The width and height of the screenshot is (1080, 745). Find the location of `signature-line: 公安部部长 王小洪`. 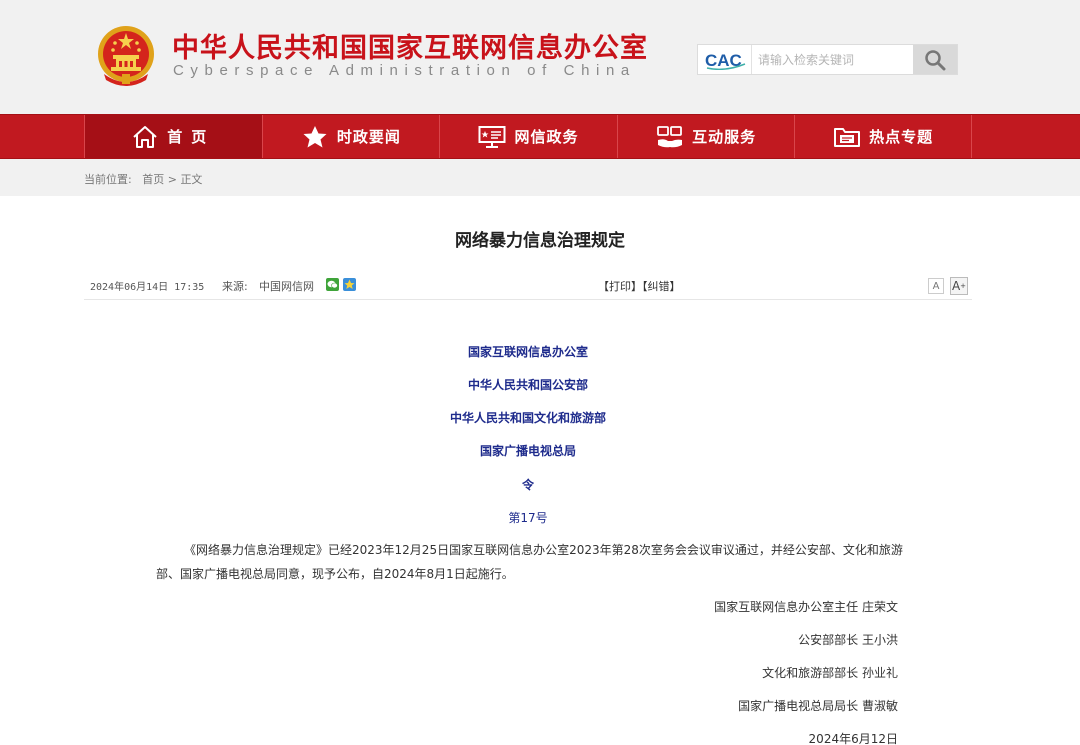

signature-line: 公安部部长 王小洪 is located at coordinates (848, 640).